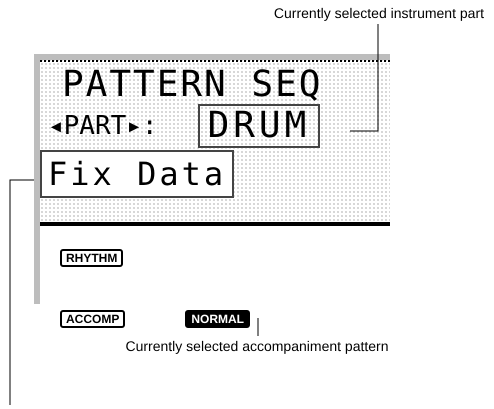  What do you see at coordinates (259, 126) in the screenshot?
I see `part-value: DRUM` at bounding box center [259, 126].